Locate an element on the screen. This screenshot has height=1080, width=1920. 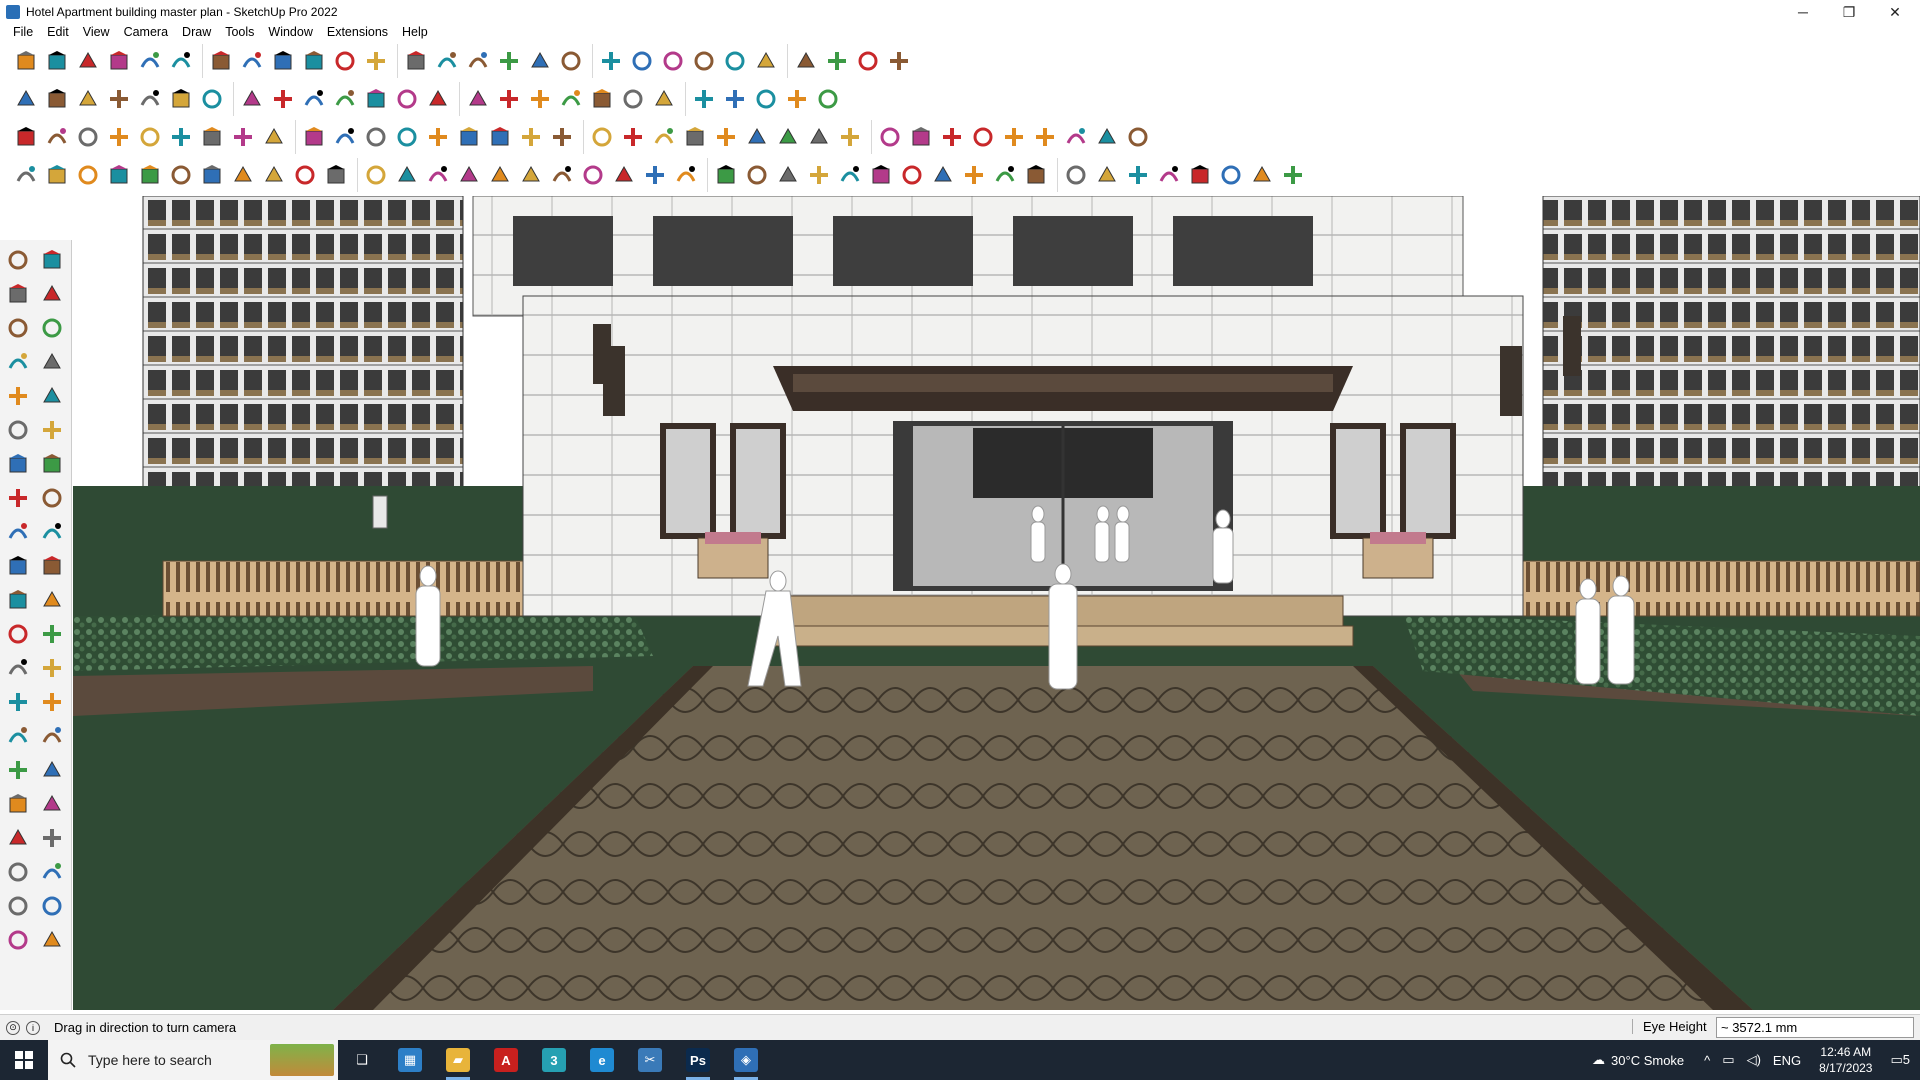
curve-button is located at coordinates (345, 99).